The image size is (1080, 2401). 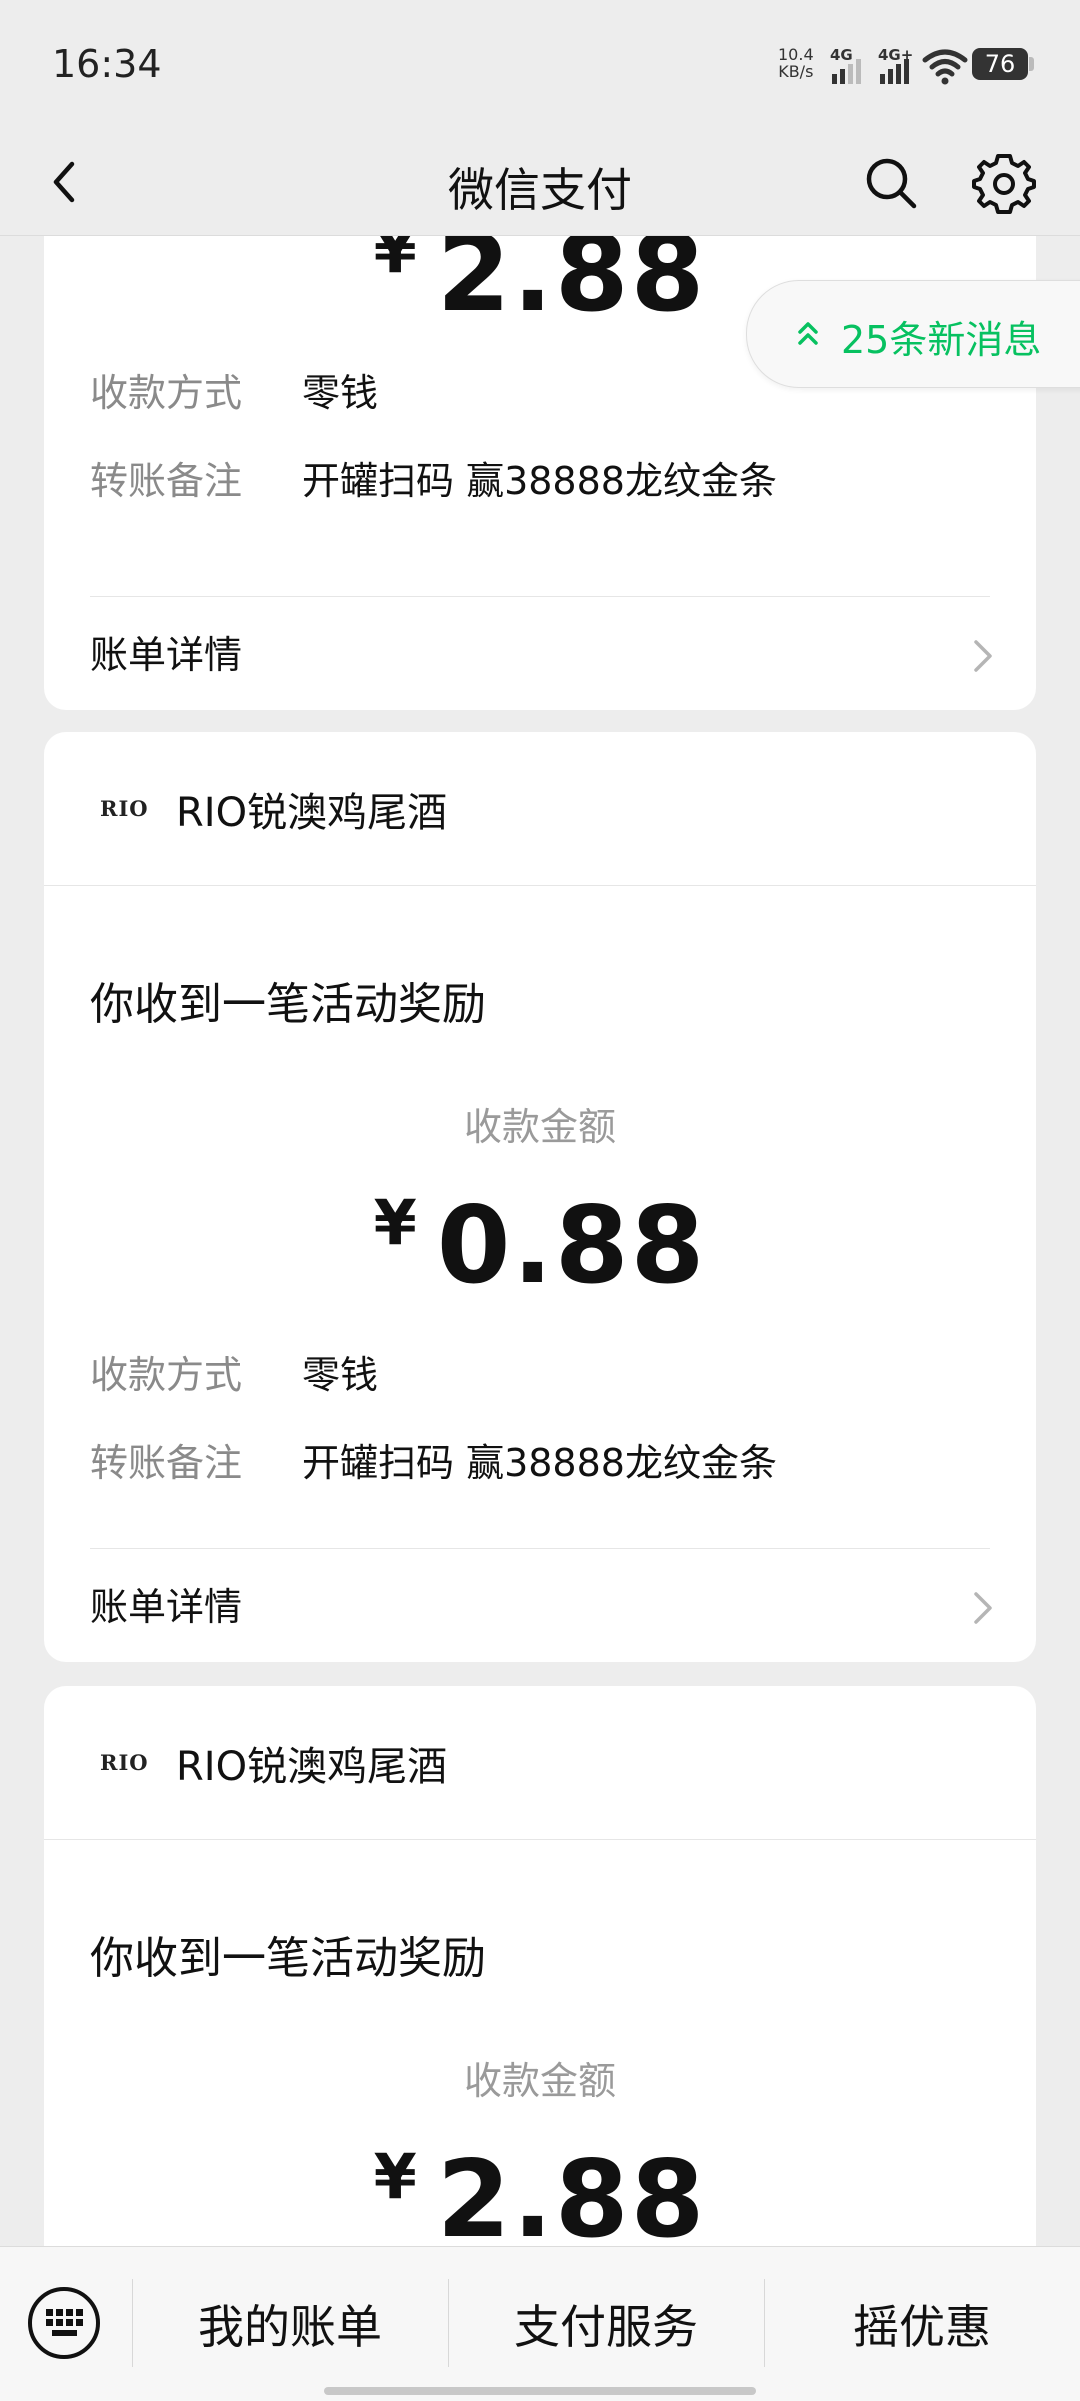 I want to click on search-button, so click(x=890, y=182).